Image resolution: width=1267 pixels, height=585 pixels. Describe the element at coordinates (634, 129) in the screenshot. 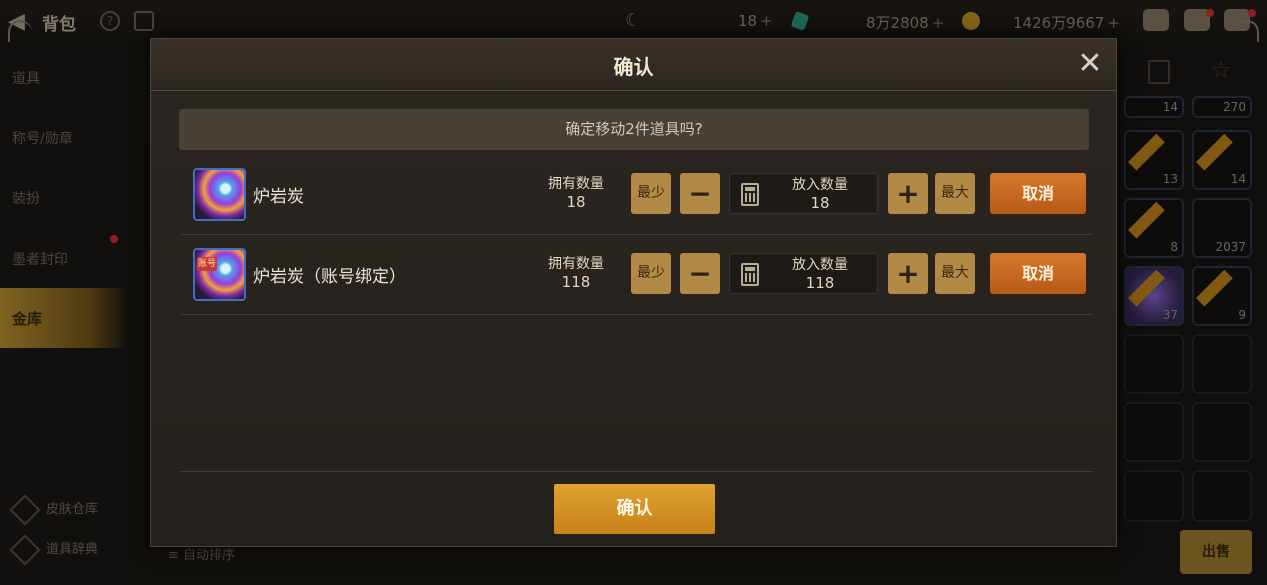

I see `confirm-message: 确定移动2件道具吗?` at that location.